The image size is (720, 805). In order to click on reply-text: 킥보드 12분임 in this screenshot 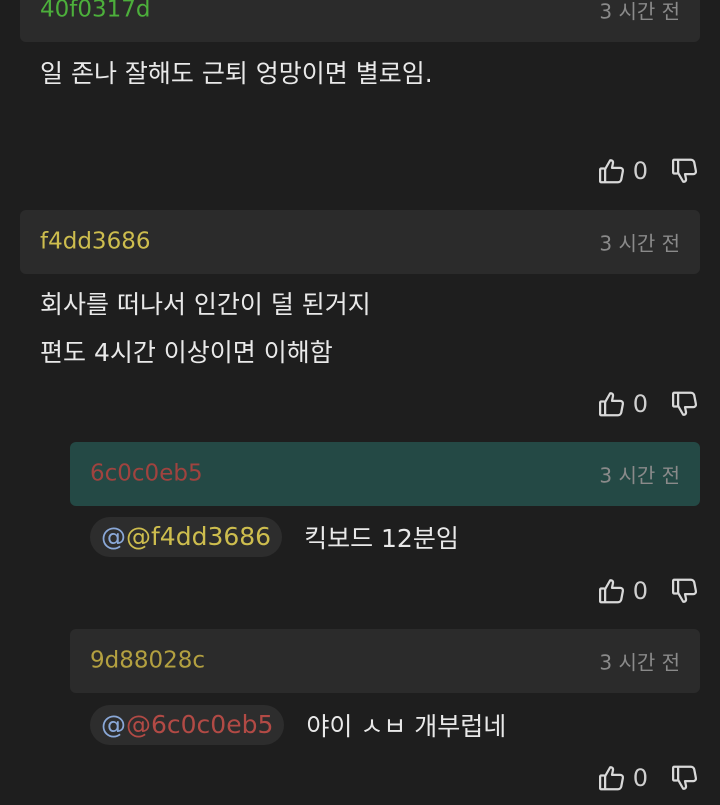, I will do `click(381, 538)`.